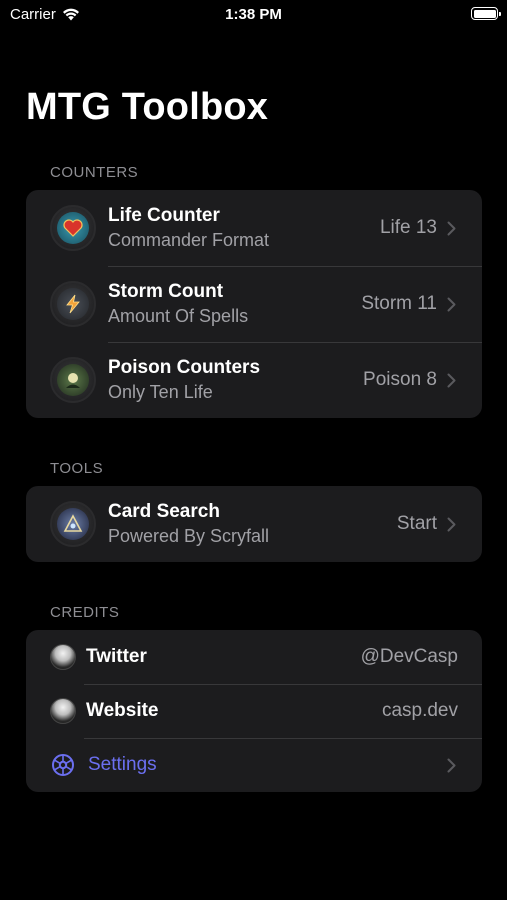 This screenshot has width=507, height=900. I want to click on card-search-subtitle: Powered By Scryfall, so click(189, 536).